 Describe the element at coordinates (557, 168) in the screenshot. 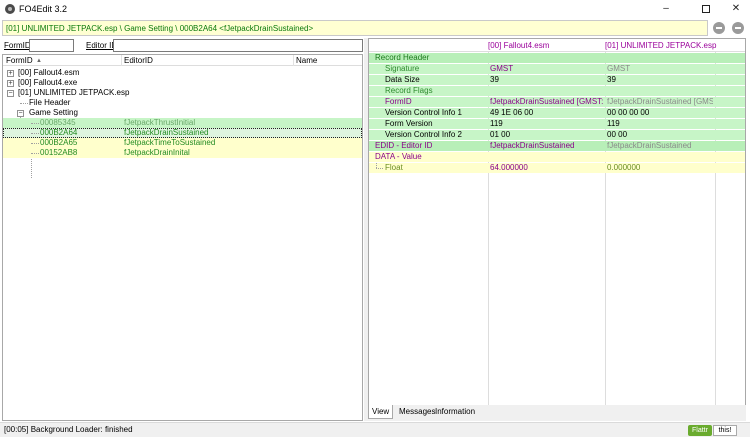

I see `grid-row-float: Float 64.000000 0.000000` at that location.